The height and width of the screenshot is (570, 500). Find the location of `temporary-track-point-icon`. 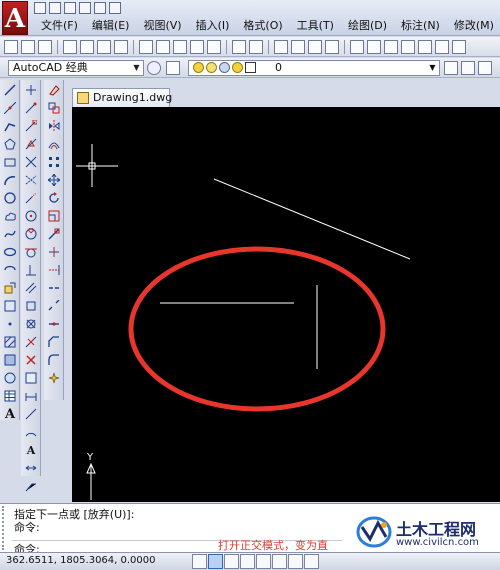

temporary-track-point-icon is located at coordinates (31, 90).